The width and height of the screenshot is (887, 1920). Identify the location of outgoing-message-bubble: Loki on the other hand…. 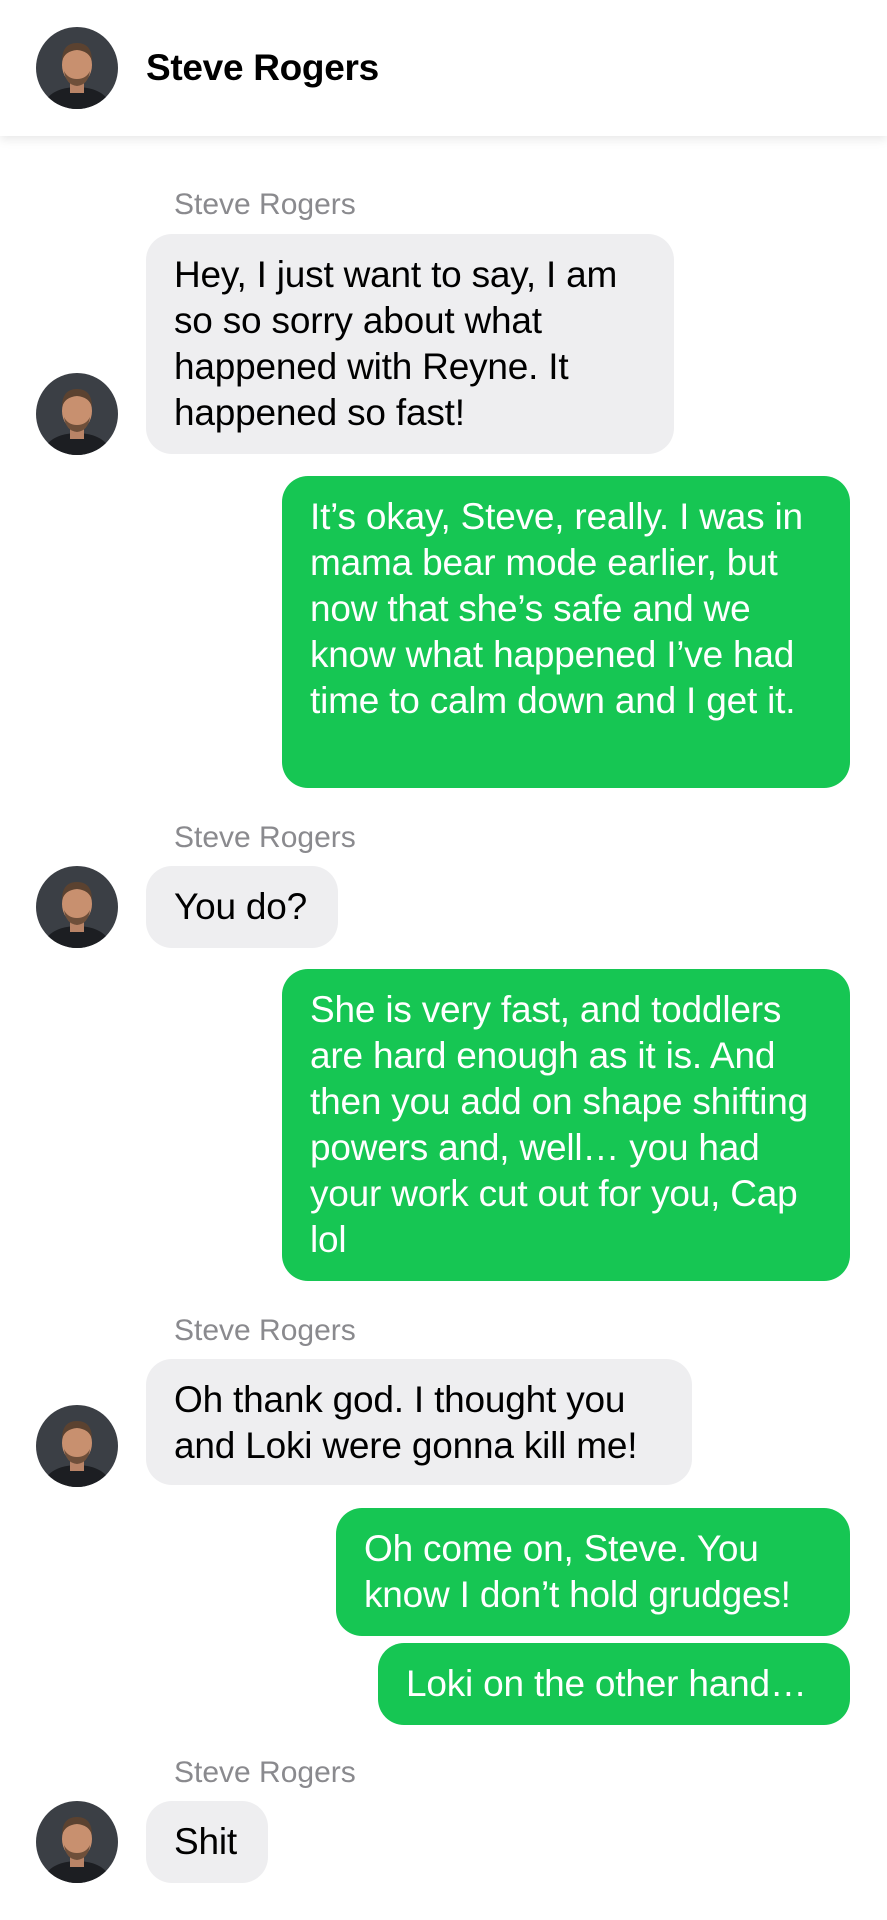
(614, 1684).